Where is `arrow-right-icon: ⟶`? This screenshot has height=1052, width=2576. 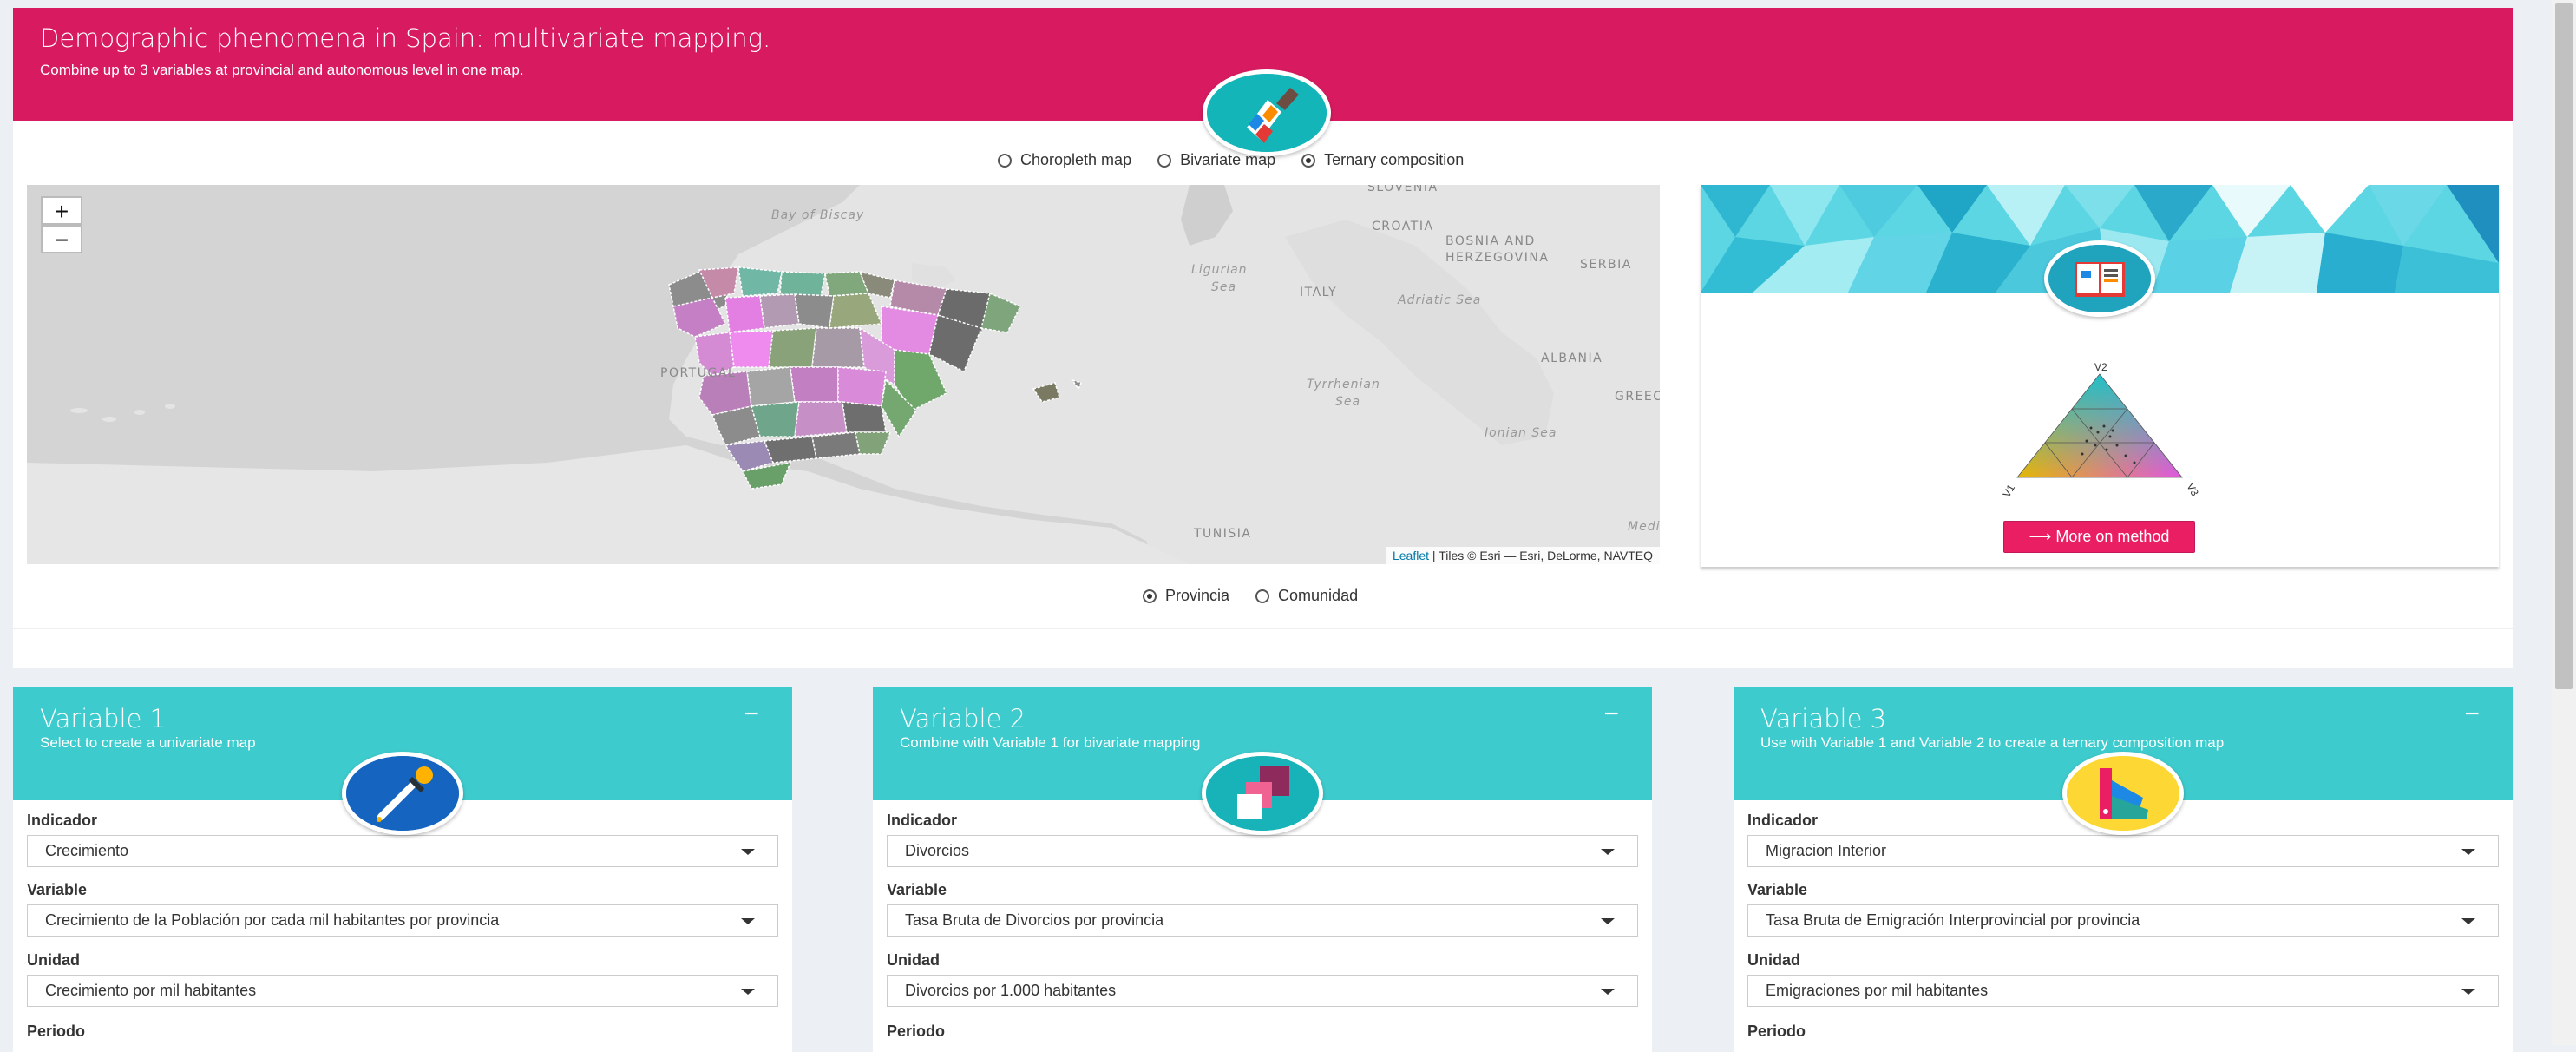
arrow-right-icon: ⟶ is located at coordinates (2040, 536).